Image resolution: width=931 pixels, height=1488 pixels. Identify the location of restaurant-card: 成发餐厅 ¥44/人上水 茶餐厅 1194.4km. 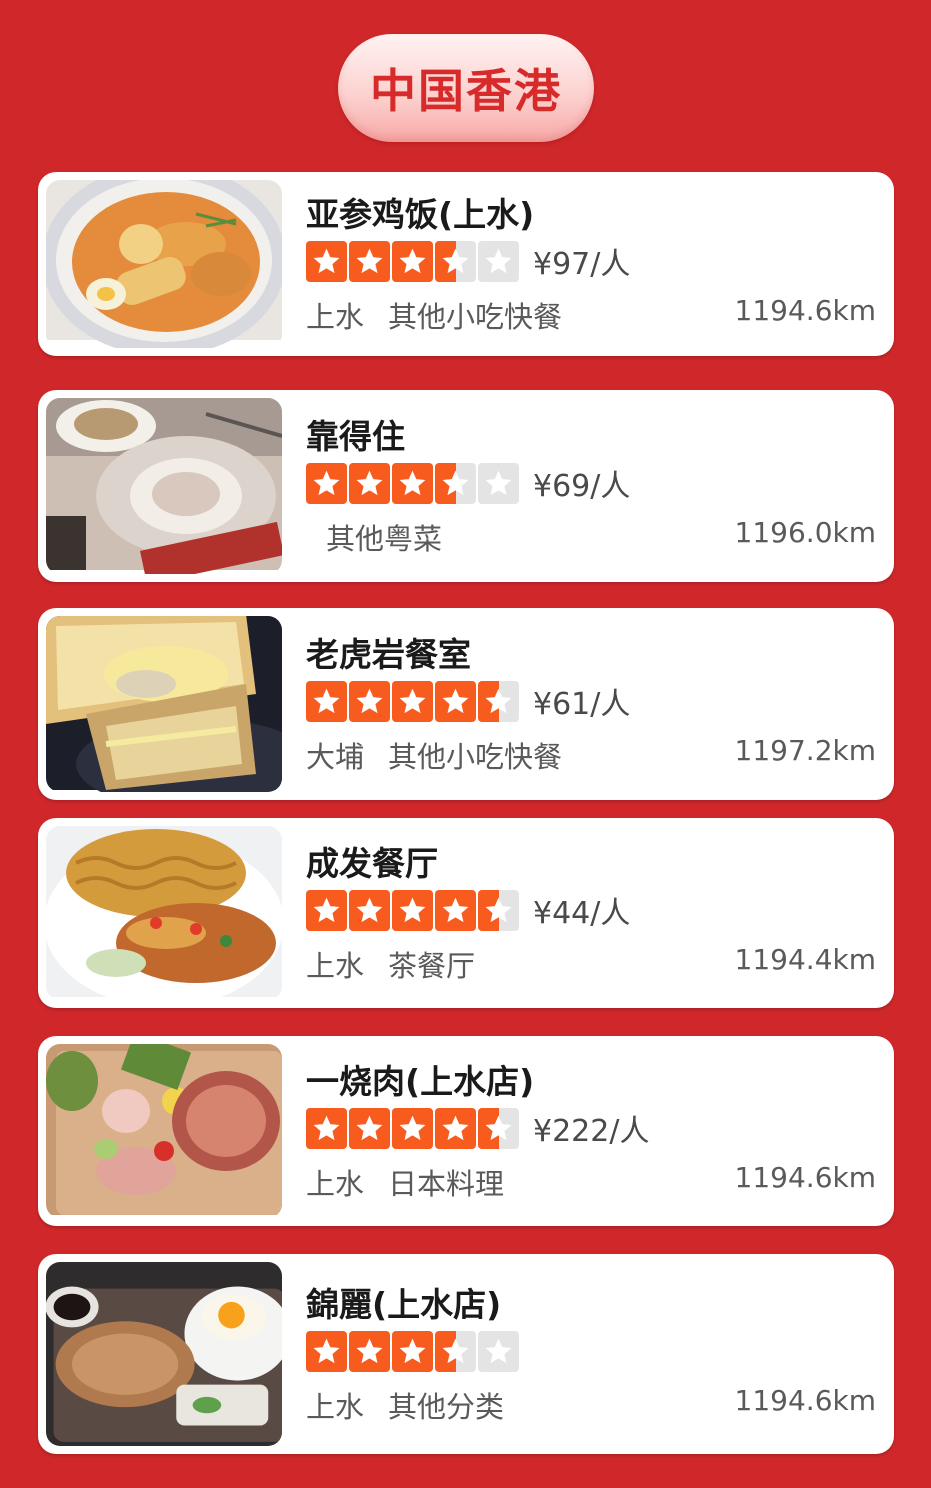
(466, 913).